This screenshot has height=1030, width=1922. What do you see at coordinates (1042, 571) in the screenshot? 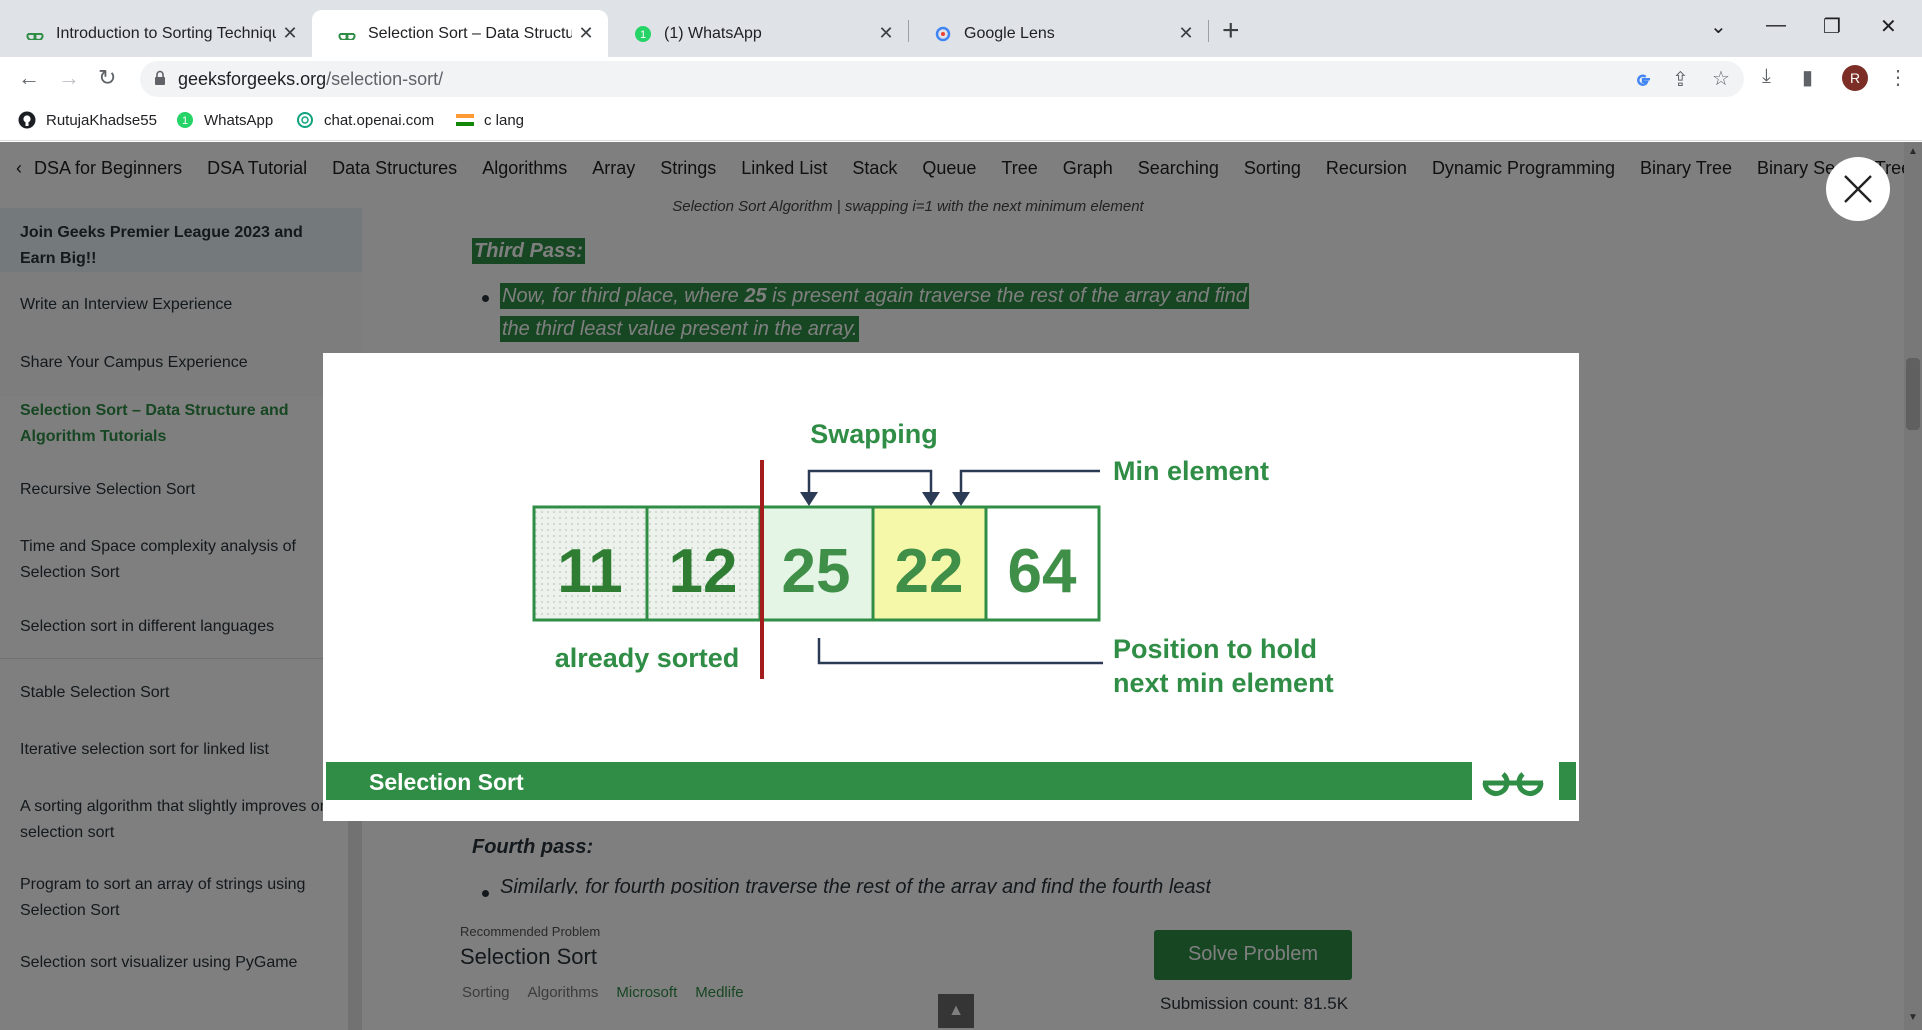
I see `array-value: 64` at bounding box center [1042, 571].